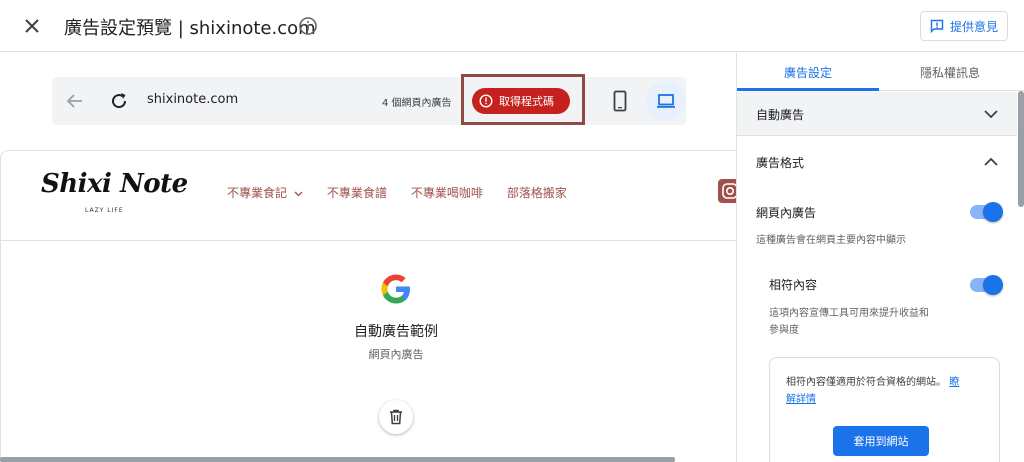 This screenshot has height=462, width=1024. I want to click on alert-icon, so click(486, 101).